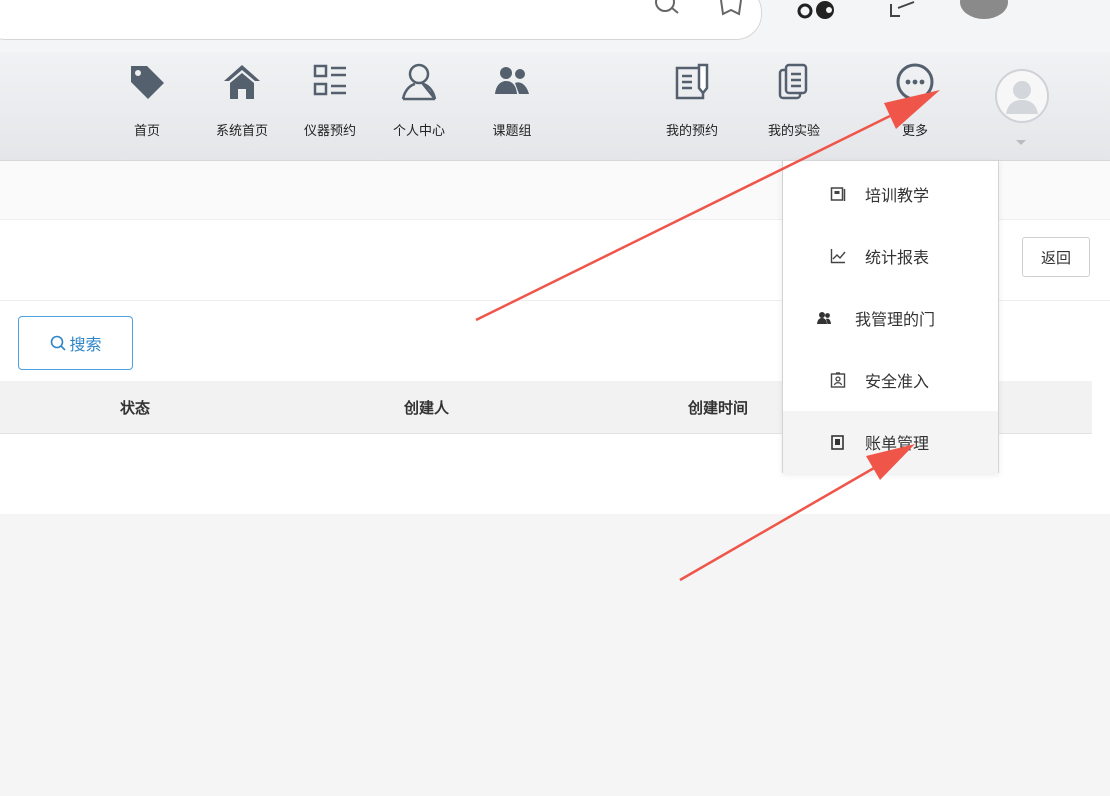 This screenshot has height=796, width=1110. Describe the element at coordinates (984, 11) in the screenshot. I see `profile-avatar-icon` at that location.